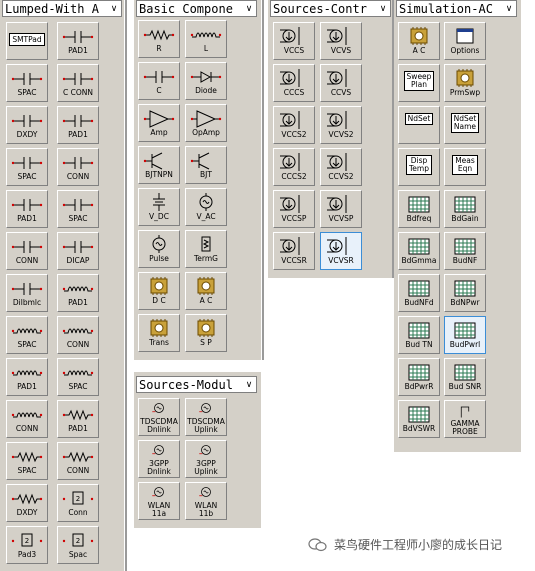 This screenshot has height=571, width=535. Describe the element at coordinates (206, 81) in the screenshot. I see `palette-item-diode: Diode` at that location.